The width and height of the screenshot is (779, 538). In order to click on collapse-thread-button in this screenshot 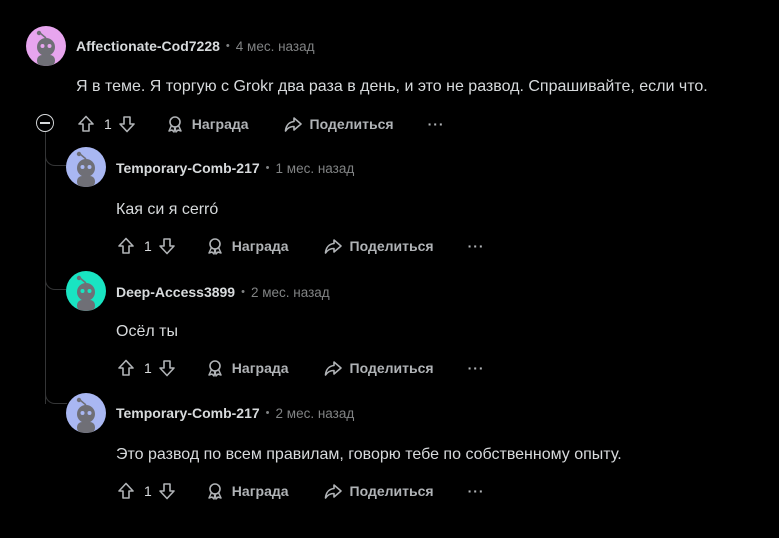, I will do `click(45, 123)`.